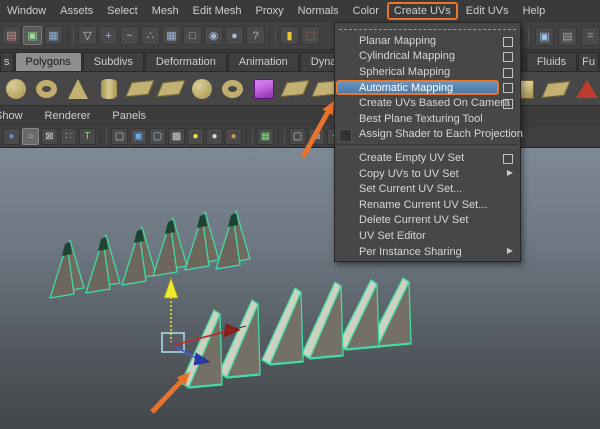  Describe the element at coordinates (427, 72) in the screenshot. I see `menu-item-spherical-mapping: Spherical Mapping` at that location.